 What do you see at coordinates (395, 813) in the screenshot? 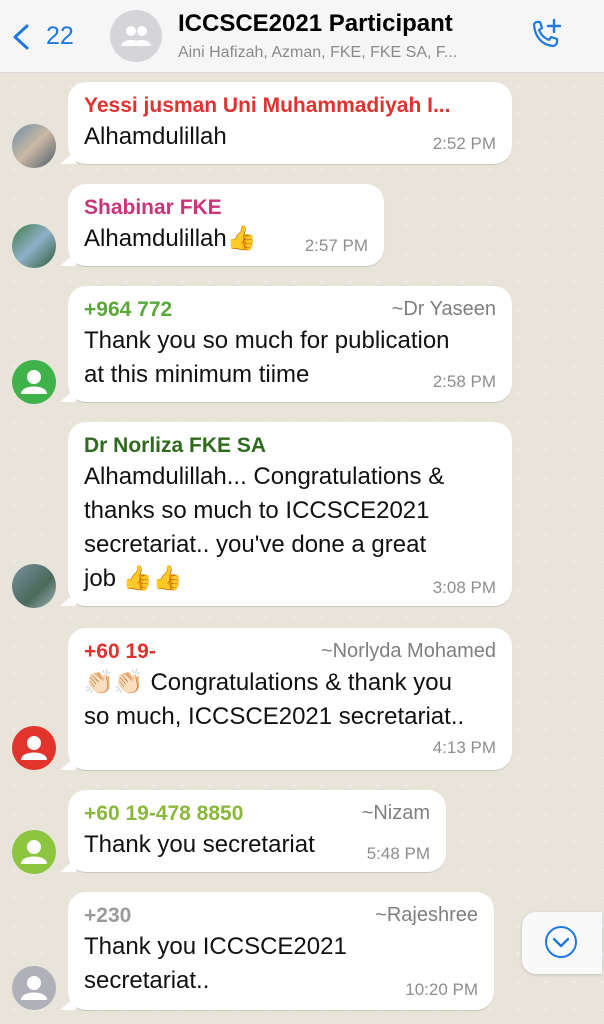
I see `sender-alias: ~Nizam` at bounding box center [395, 813].